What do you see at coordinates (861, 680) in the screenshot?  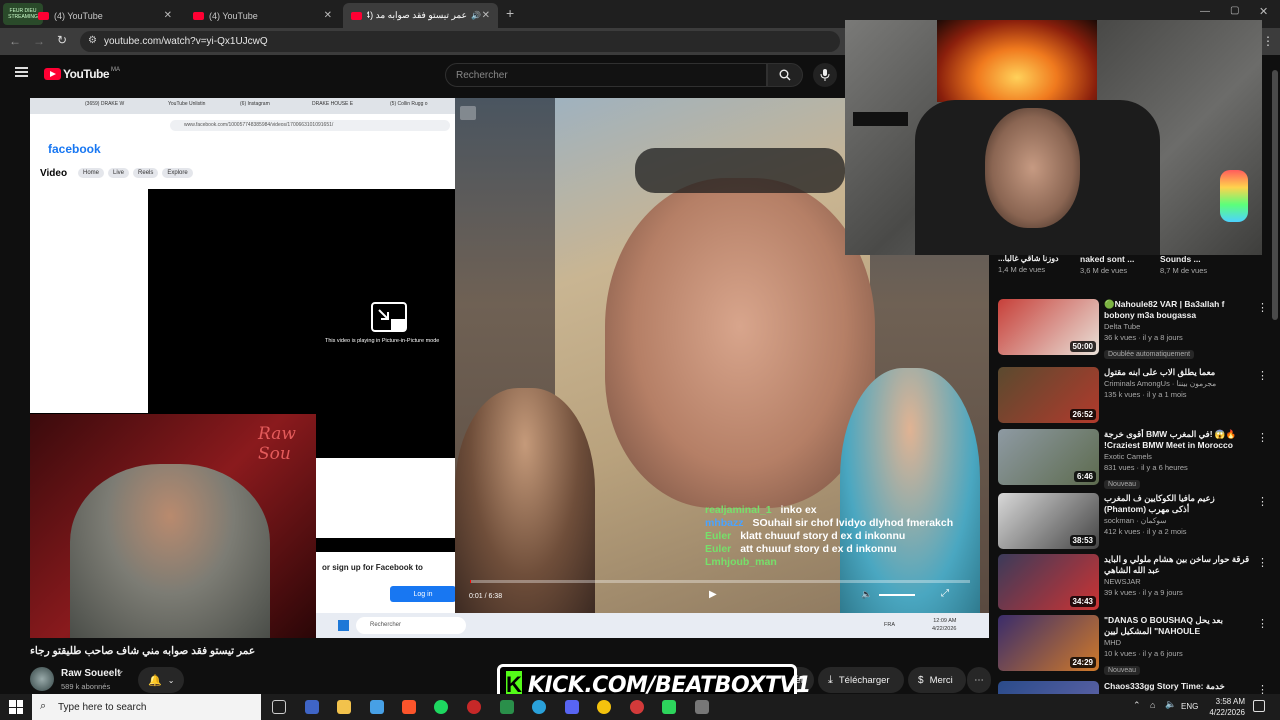 I see `download-button: ⤓ Télécharger` at bounding box center [861, 680].